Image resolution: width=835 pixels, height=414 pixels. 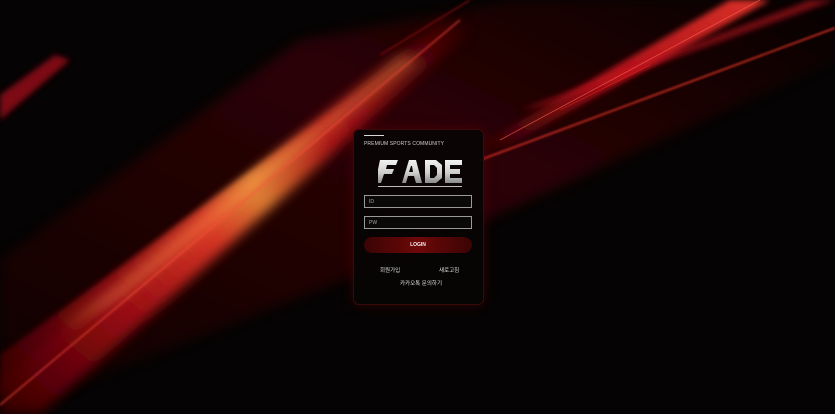 What do you see at coordinates (418, 201) in the screenshot?
I see `id-input` at bounding box center [418, 201].